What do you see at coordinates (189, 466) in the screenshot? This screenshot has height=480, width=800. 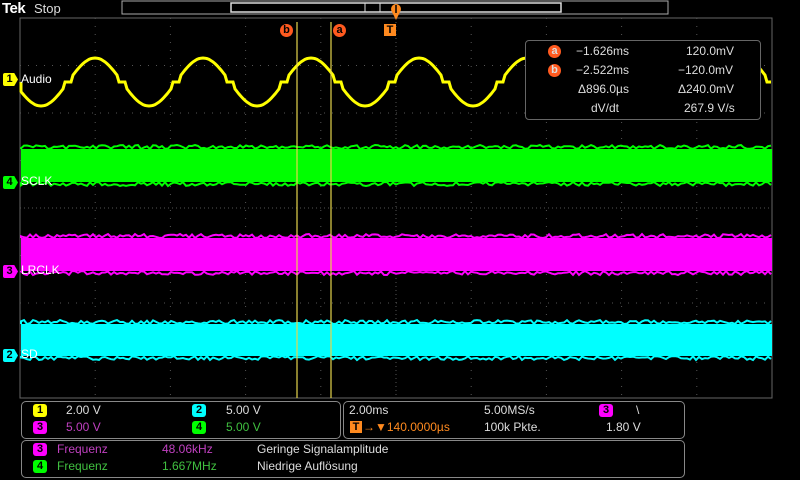 I see `measurement-2-value: 1.667MHz` at bounding box center [189, 466].